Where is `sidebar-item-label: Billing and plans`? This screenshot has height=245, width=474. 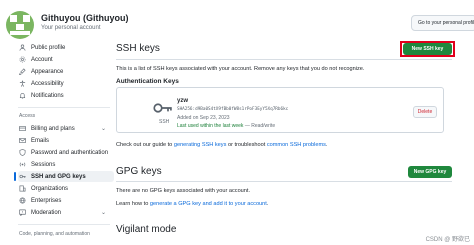 sidebar-item-label: Billing and plans is located at coordinates (53, 128).